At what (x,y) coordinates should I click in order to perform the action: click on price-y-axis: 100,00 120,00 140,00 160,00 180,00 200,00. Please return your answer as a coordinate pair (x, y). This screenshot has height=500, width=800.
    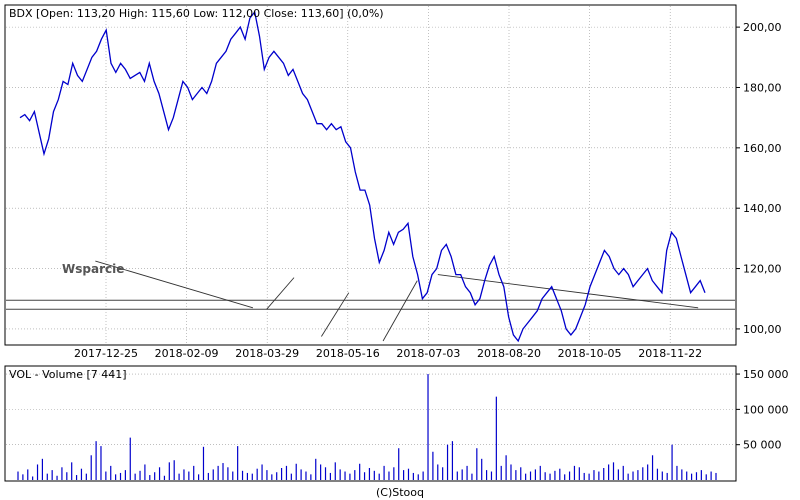
    Looking at the image, I should click on (759, 178).